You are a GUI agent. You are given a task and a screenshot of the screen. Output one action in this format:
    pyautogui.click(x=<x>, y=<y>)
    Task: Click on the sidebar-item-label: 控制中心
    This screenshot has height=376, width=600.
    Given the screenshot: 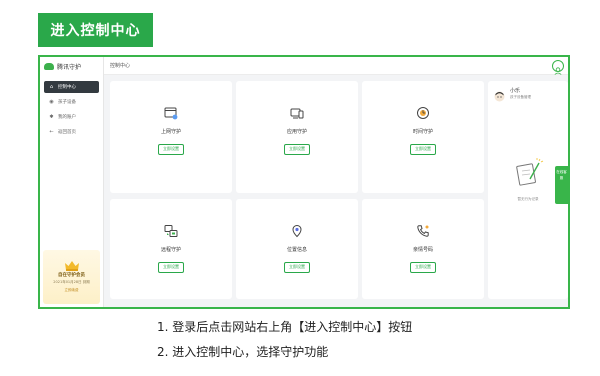 What is the action you would take?
    pyautogui.click(x=67, y=87)
    